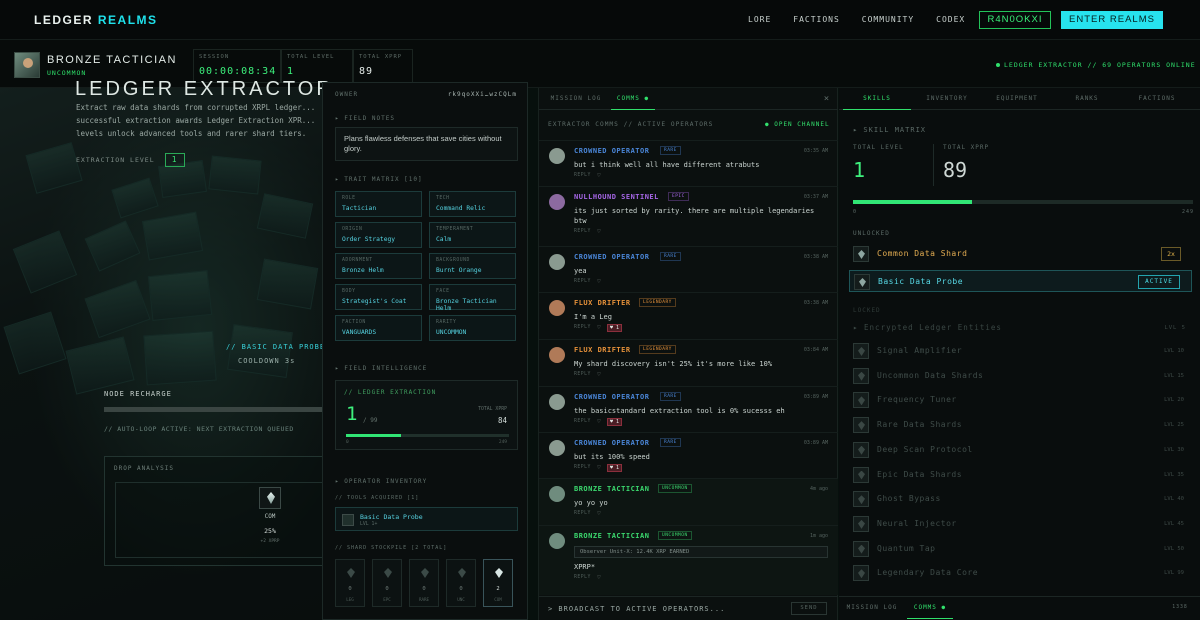 This screenshot has width=1200, height=620. What do you see at coordinates (1017, 99) in the screenshot?
I see `tab-equipment: EQUIPMENT` at bounding box center [1017, 99].